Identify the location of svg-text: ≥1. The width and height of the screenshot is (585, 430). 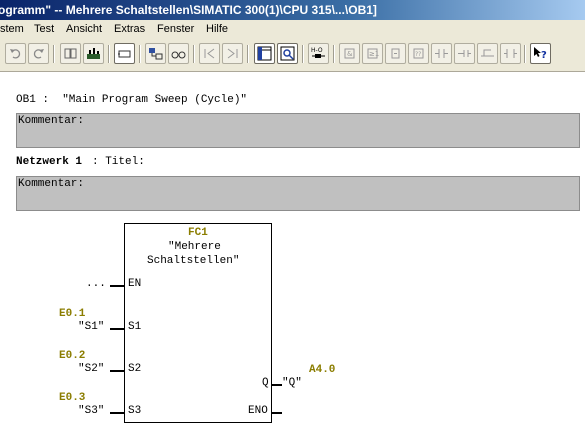
(374, 54).